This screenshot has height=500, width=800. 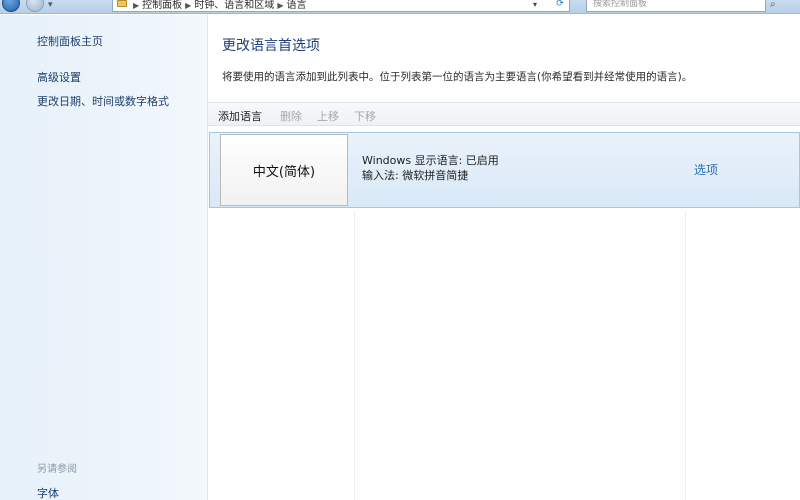 What do you see at coordinates (328, 116) in the screenshot?
I see `move-up-button: 上移` at bounding box center [328, 116].